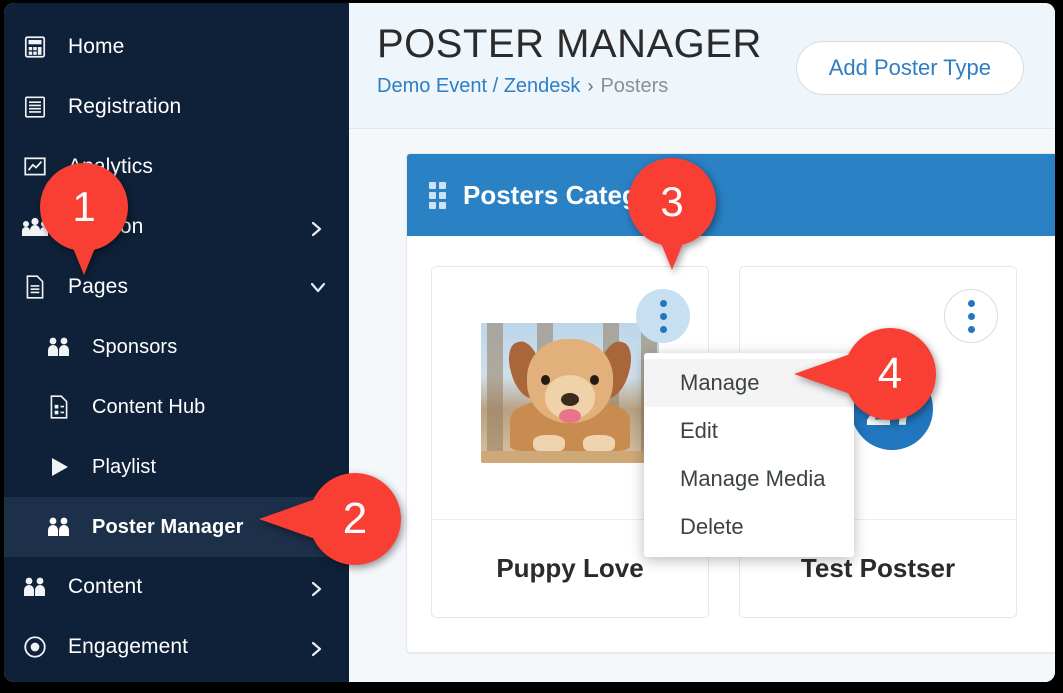 The width and height of the screenshot is (1063, 693). Describe the element at coordinates (890, 373) in the screenshot. I see `callout-number: 4` at that location.